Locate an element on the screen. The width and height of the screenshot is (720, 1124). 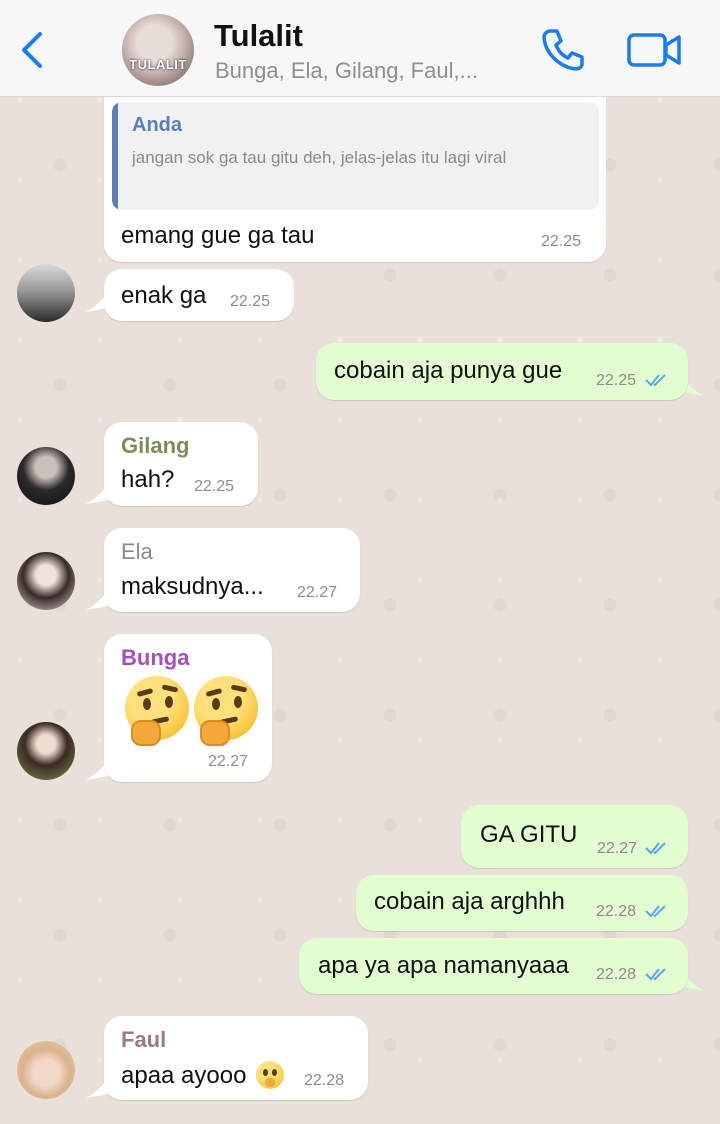
phone-icon is located at coordinates (563, 49).